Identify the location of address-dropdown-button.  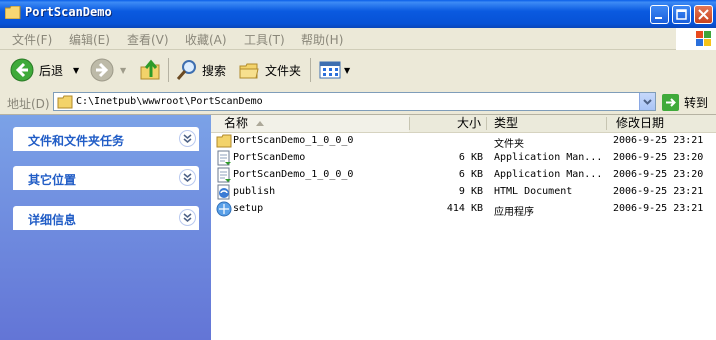
(647, 101).